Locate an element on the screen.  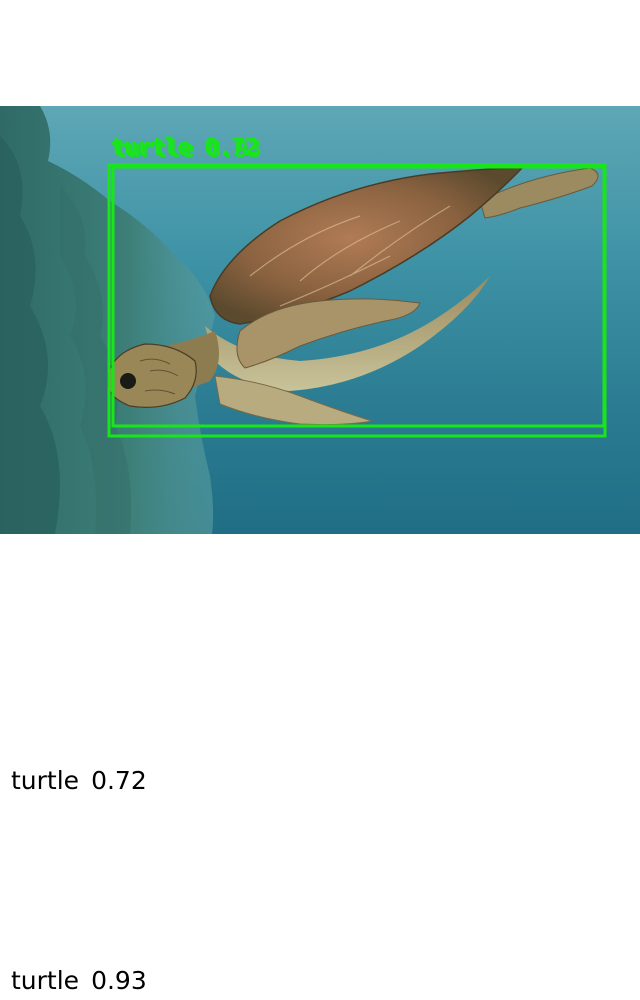
detection-result-2: turtle 0.93 is located at coordinates (79, 980).